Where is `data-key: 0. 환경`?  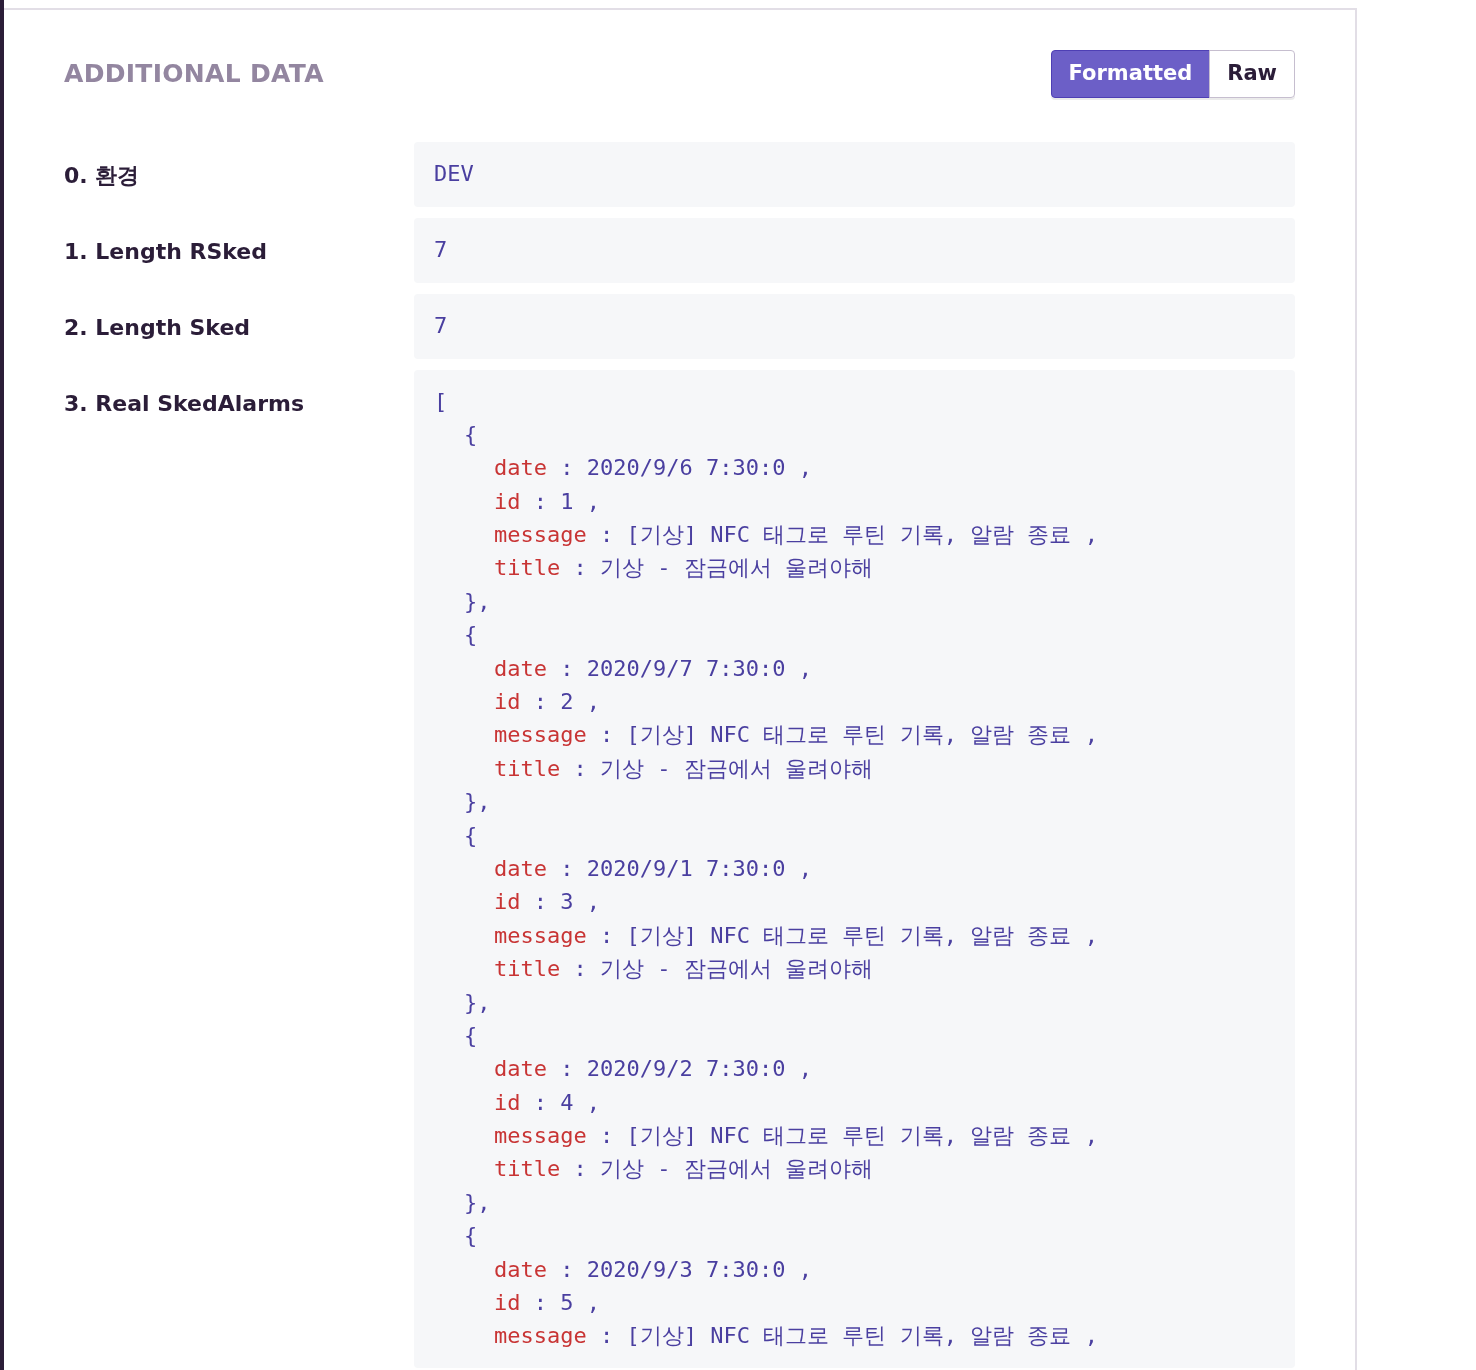
data-key: 0. 환경 is located at coordinates (239, 174).